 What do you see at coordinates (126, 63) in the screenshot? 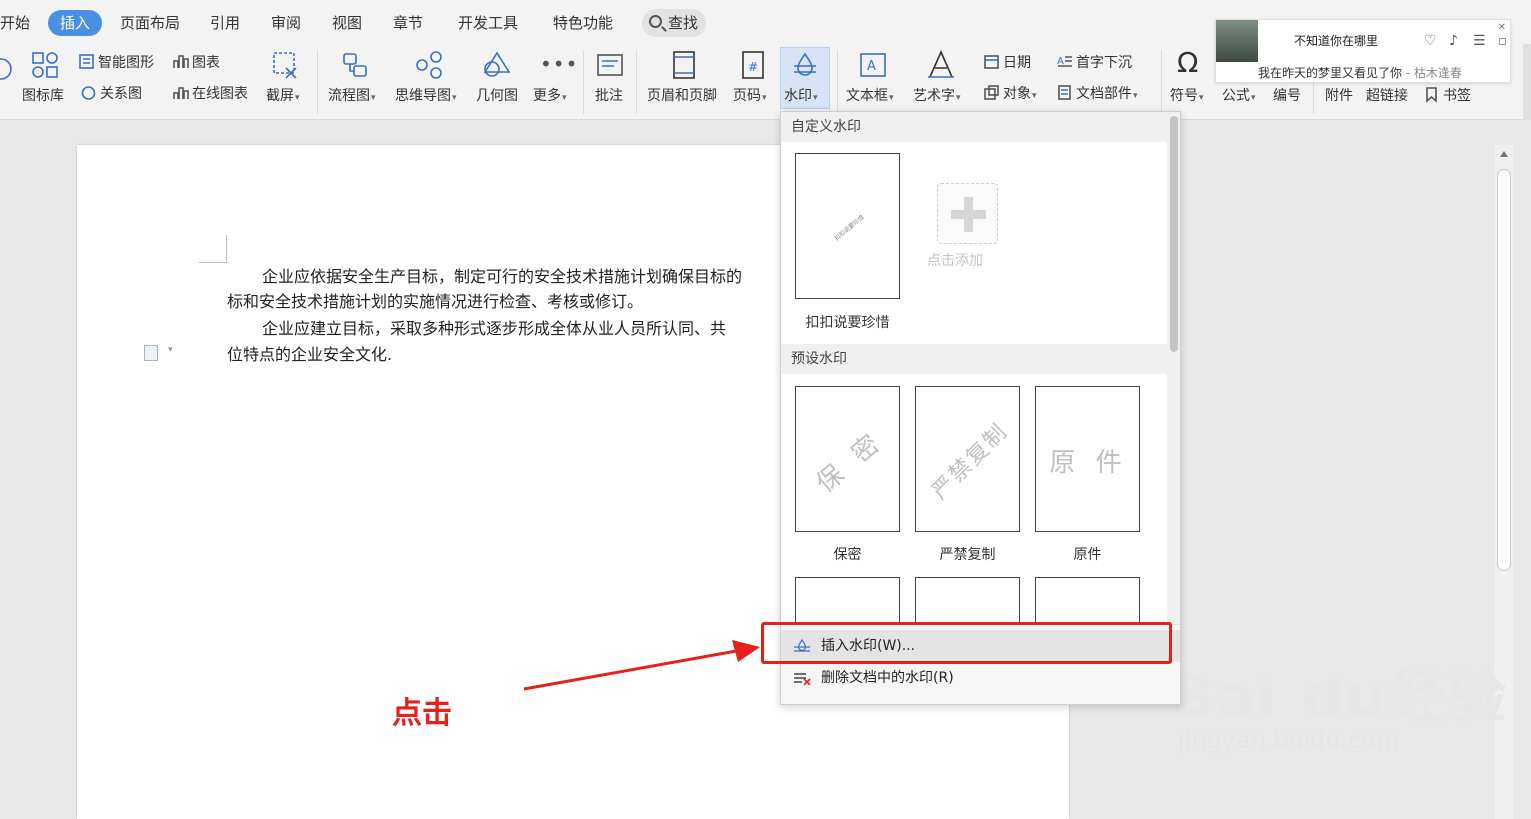
I see `smart-shape-label: 智能图形` at bounding box center [126, 63].